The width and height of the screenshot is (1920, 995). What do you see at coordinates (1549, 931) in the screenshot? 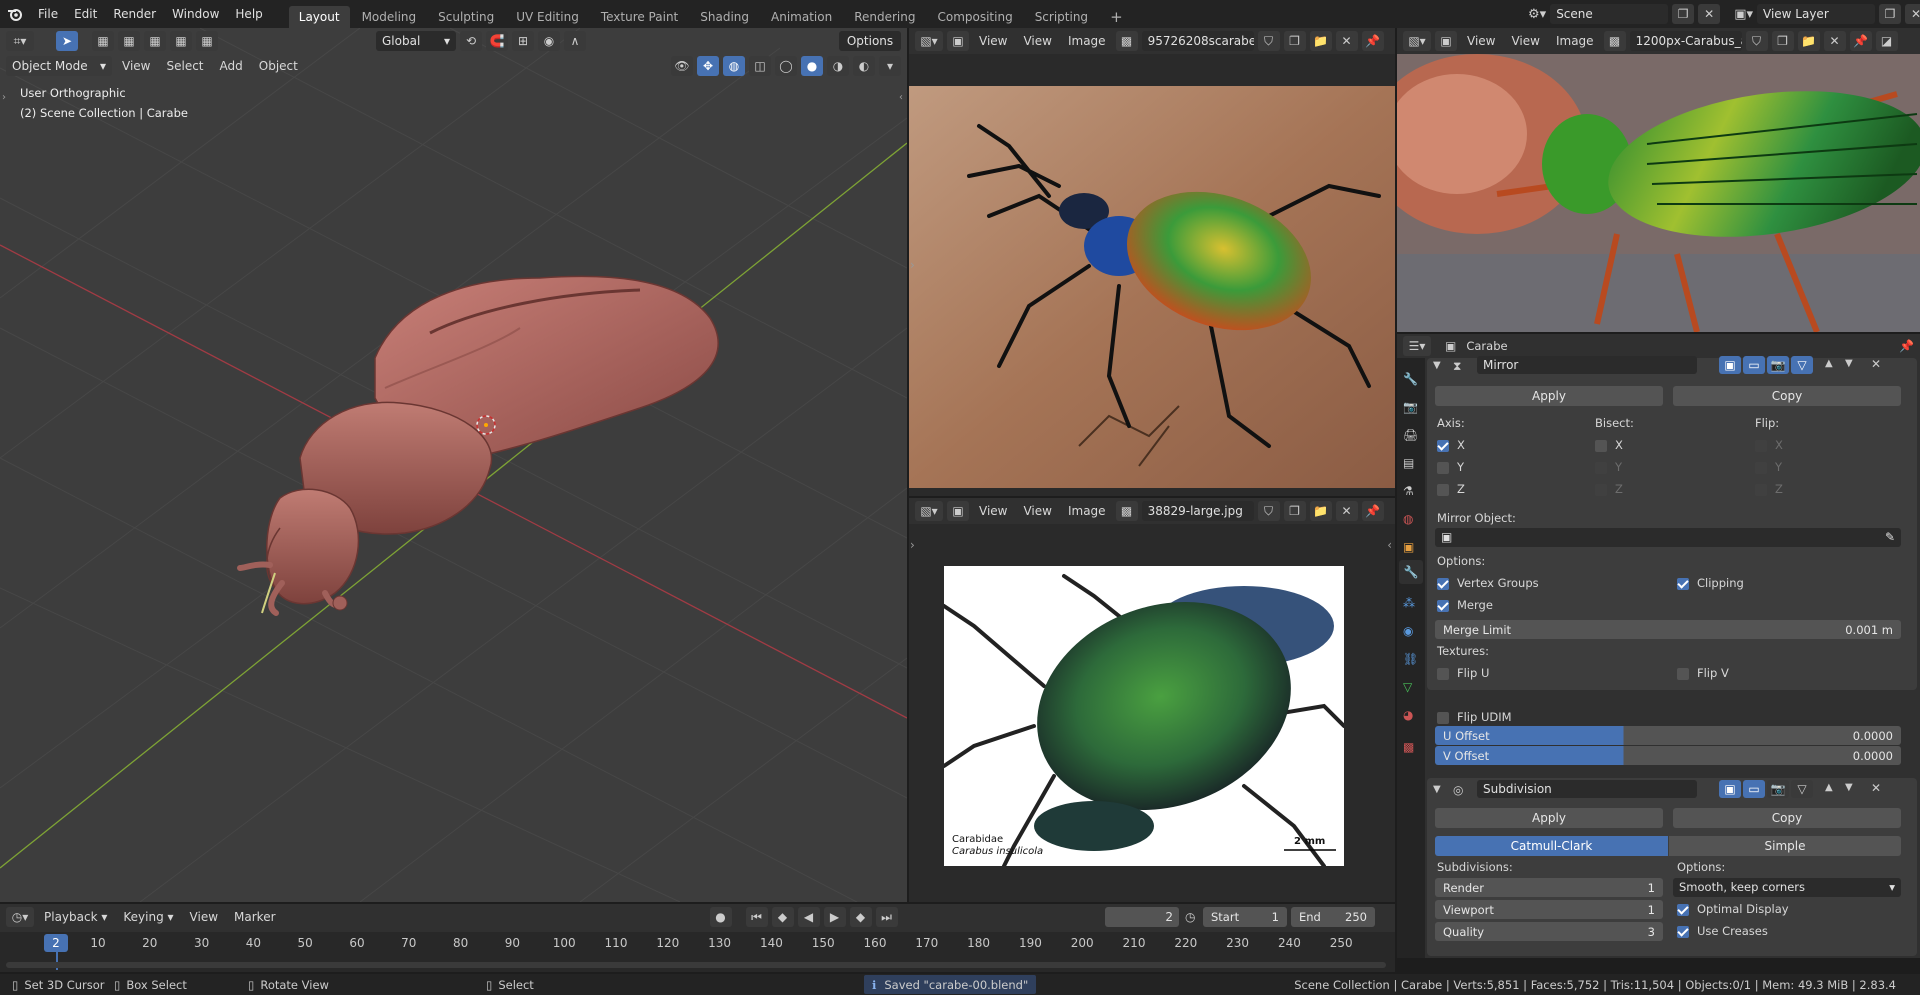
I see `quality-field: Quality 3` at bounding box center [1549, 931].